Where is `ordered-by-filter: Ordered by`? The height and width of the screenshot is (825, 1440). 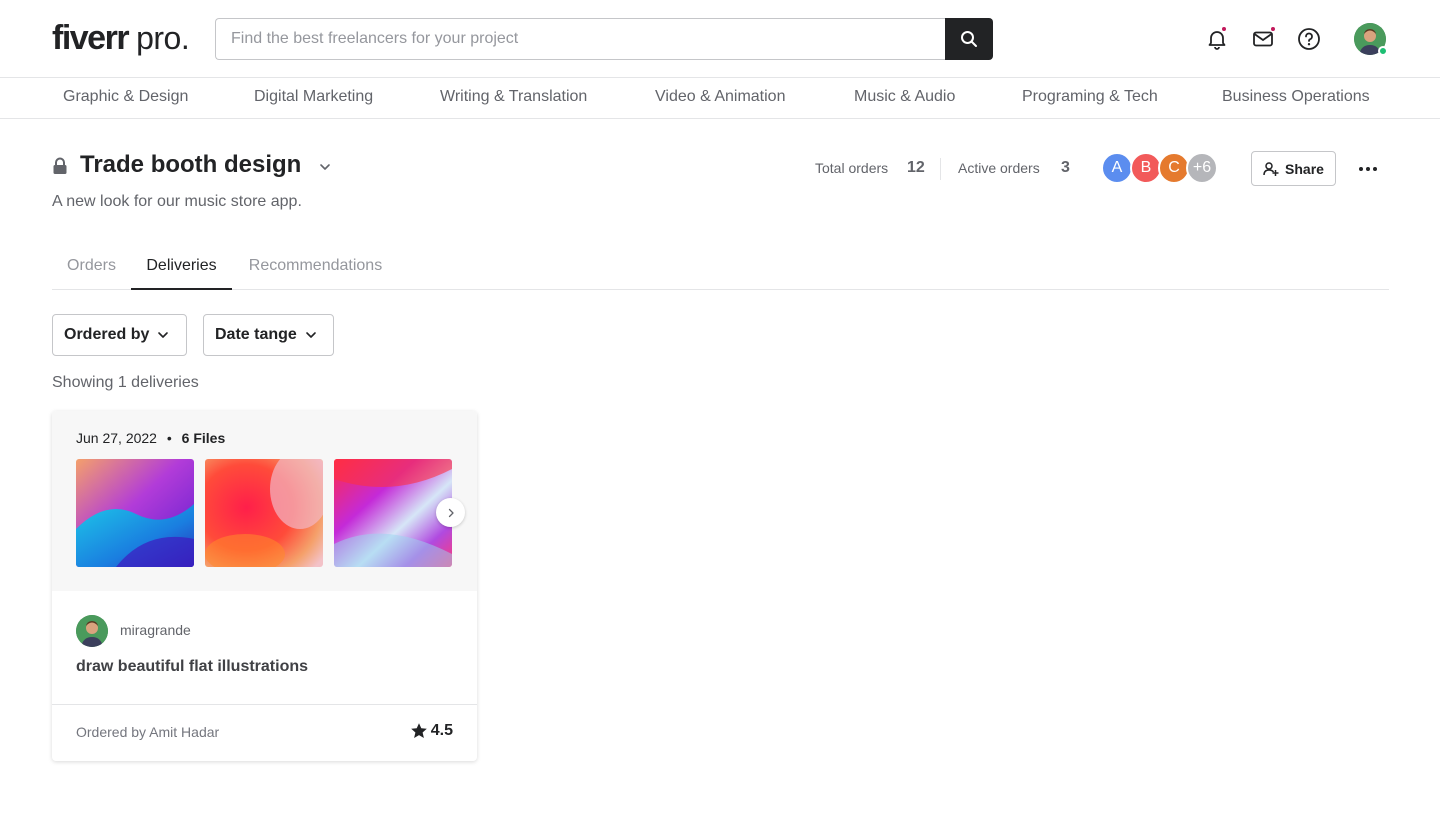
ordered-by-filter: Ordered by is located at coordinates (119, 335).